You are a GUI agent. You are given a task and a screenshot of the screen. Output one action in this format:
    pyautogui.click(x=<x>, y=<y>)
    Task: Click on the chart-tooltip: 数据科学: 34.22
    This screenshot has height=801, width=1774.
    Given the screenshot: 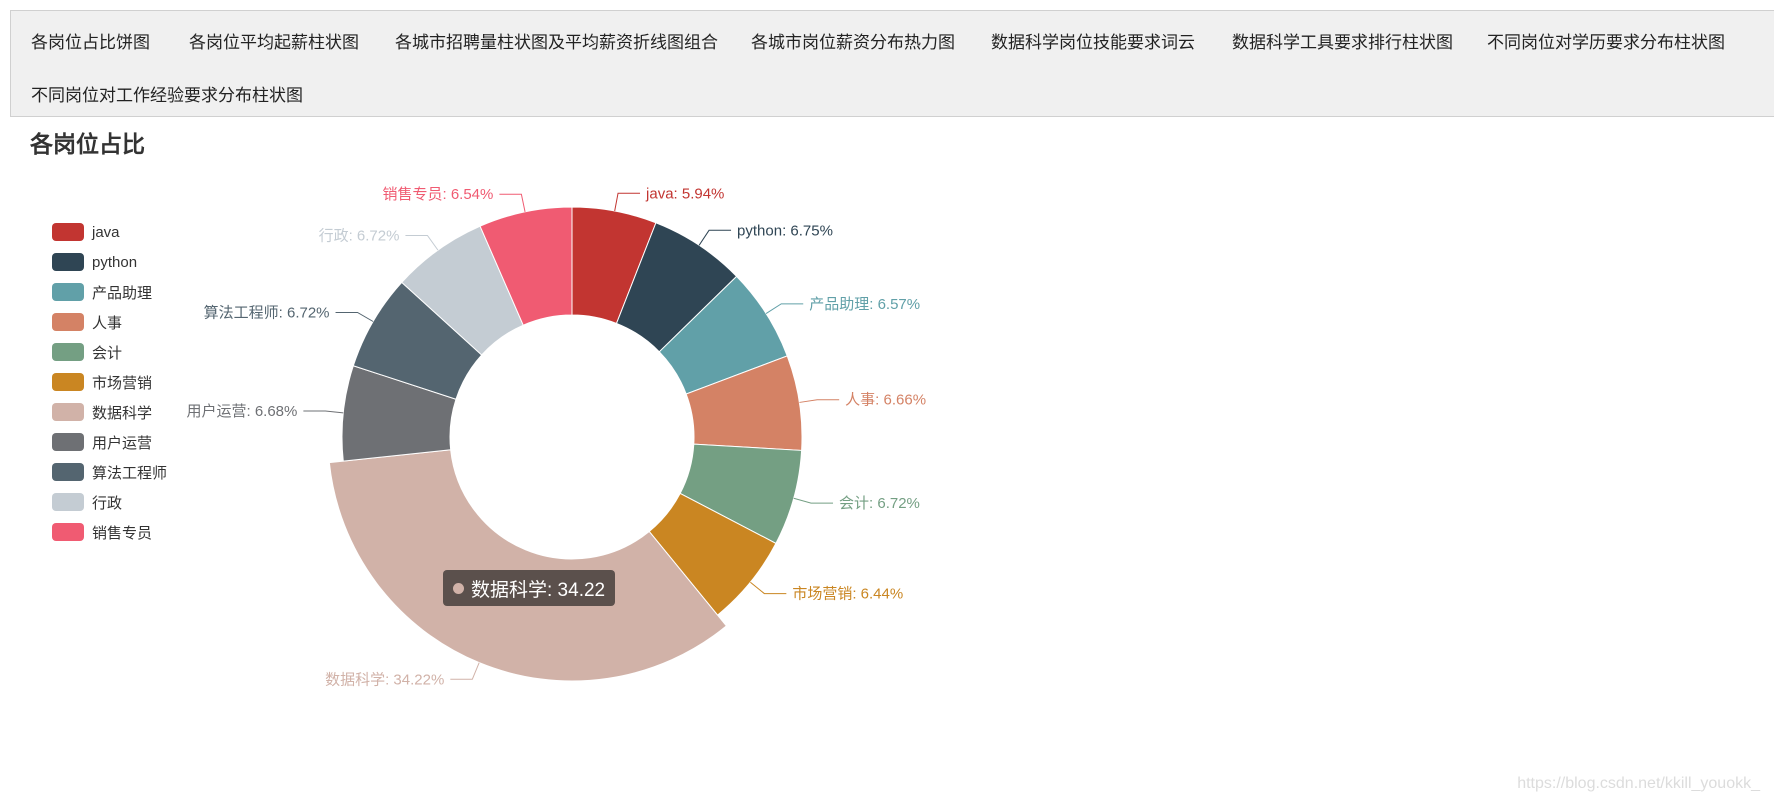 What is the action you would take?
    pyautogui.click(x=529, y=588)
    